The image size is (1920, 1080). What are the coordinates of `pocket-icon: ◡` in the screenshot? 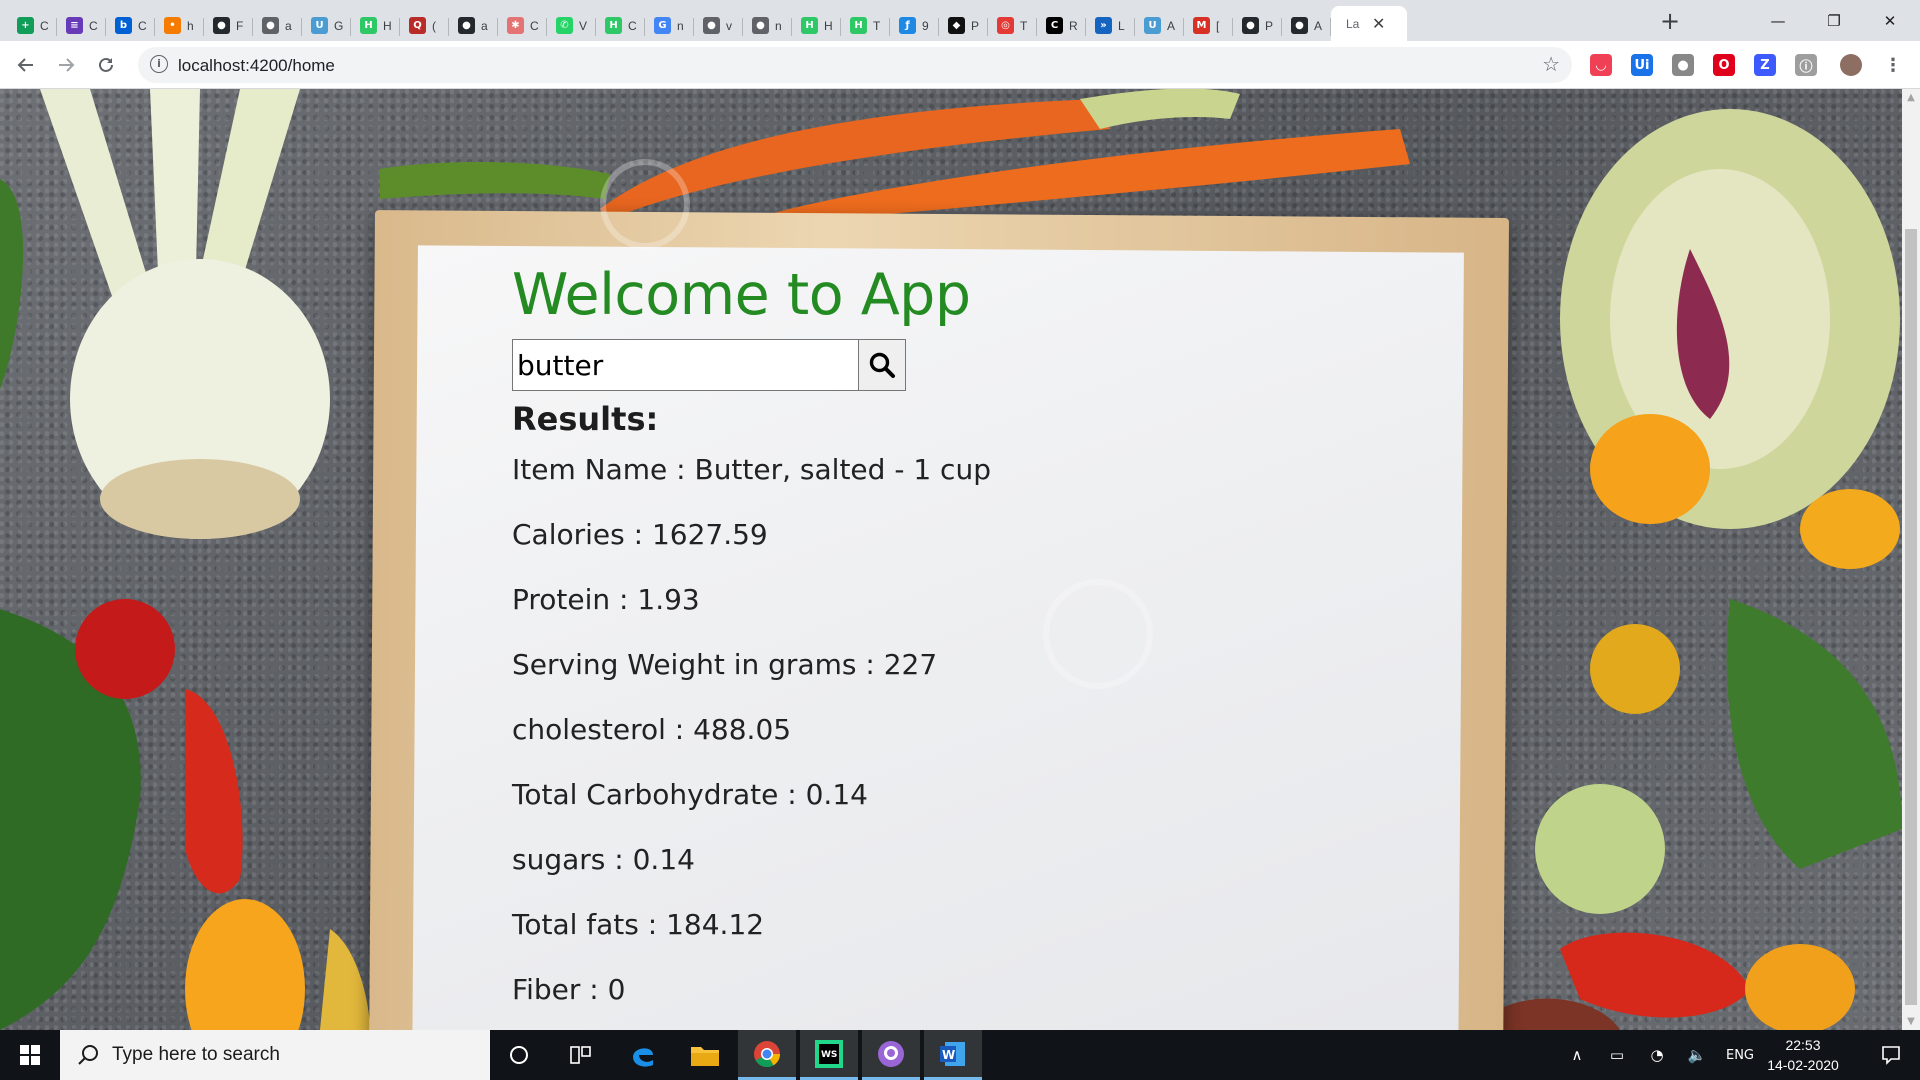 It's located at (1601, 65).